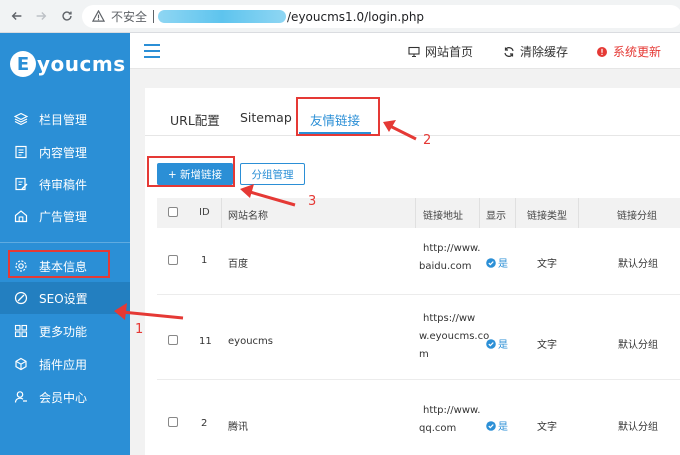 This screenshot has height=455, width=680. What do you see at coordinates (238, 264) in the screenshot?
I see `row-name: 百度` at bounding box center [238, 264].